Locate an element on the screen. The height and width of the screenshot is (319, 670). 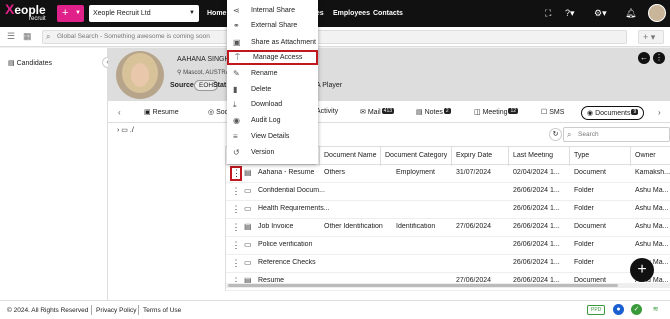
table-cell: Document is located at coordinates (590, 226).